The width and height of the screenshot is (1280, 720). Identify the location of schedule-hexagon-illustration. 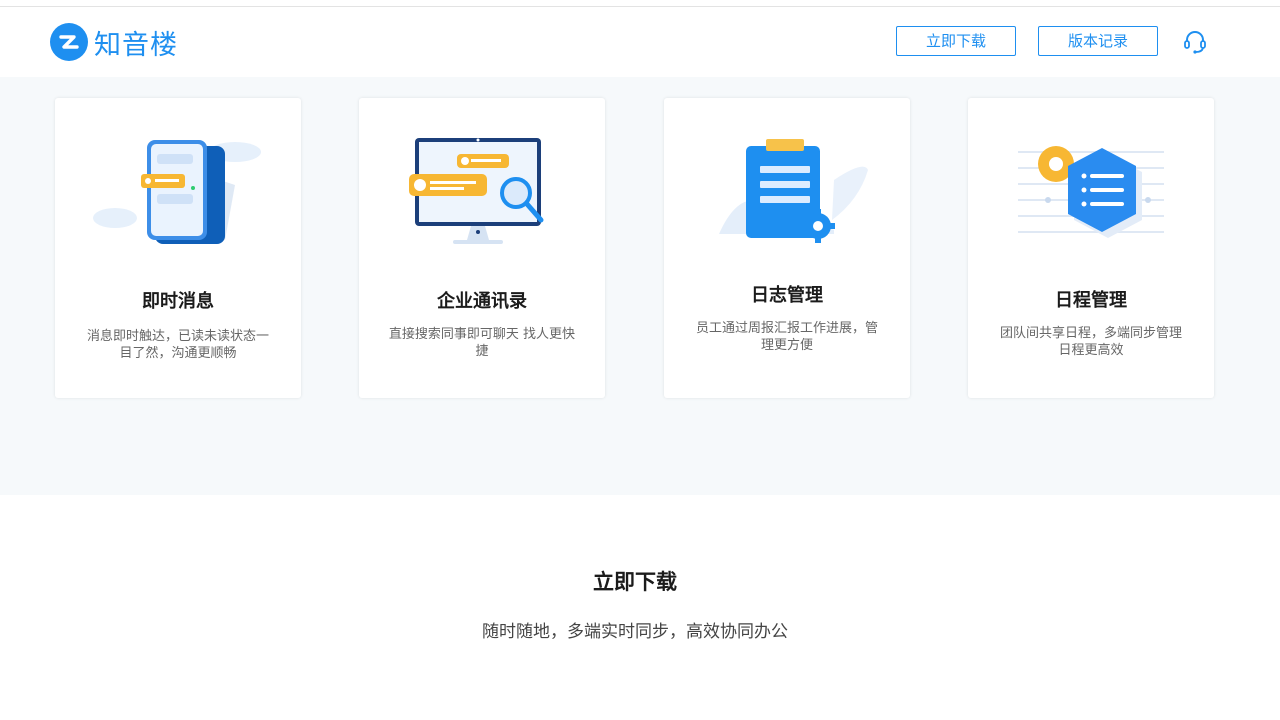
(1091, 192).